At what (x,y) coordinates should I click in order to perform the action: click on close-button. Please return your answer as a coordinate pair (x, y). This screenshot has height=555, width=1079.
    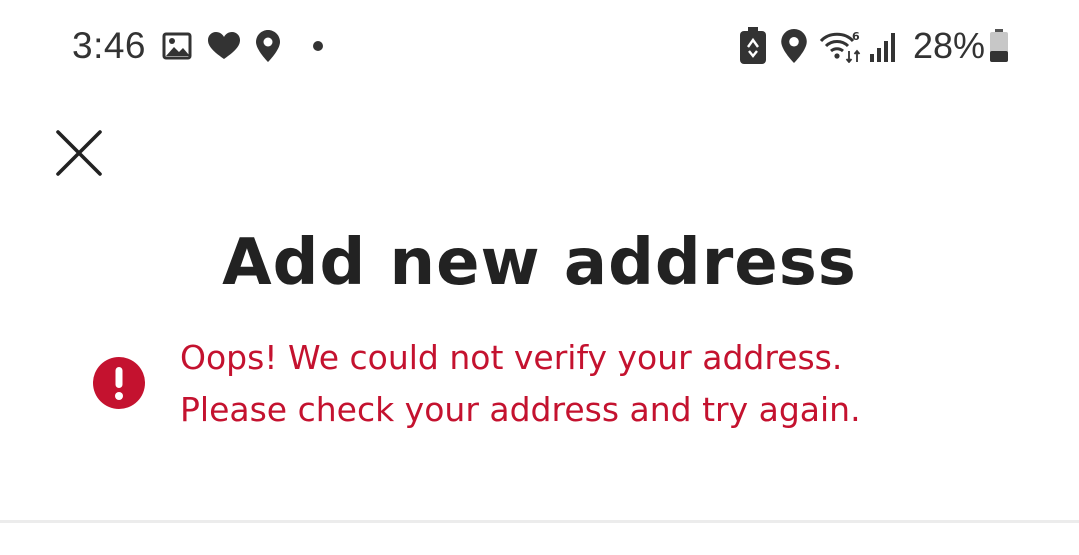
    Looking at the image, I should click on (79, 153).